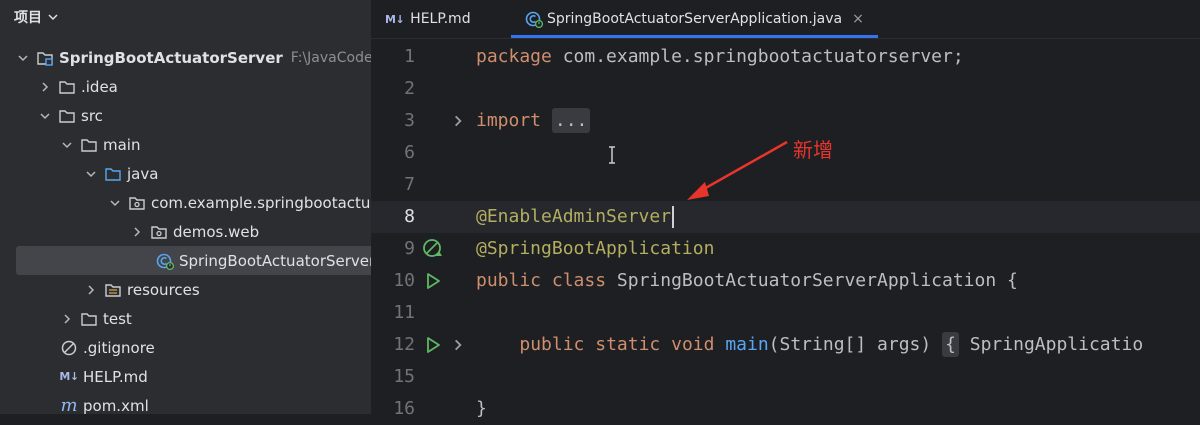 This screenshot has width=1200, height=425. Describe the element at coordinates (185, 347) in the screenshot. I see `tree-item-gitignore: .gitignore` at that location.